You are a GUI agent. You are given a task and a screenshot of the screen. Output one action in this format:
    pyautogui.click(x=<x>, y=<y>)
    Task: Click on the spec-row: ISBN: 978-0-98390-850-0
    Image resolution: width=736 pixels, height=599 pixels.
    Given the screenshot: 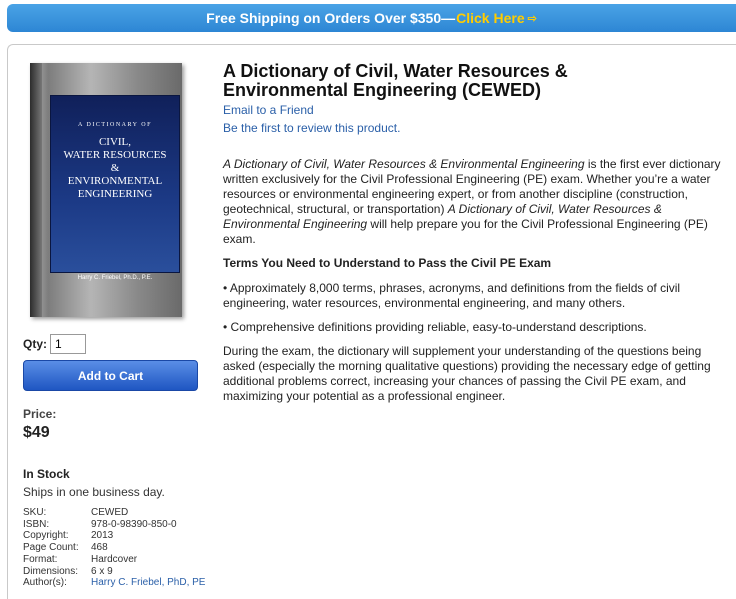 What is the action you would take?
    pyautogui.click(x=114, y=525)
    